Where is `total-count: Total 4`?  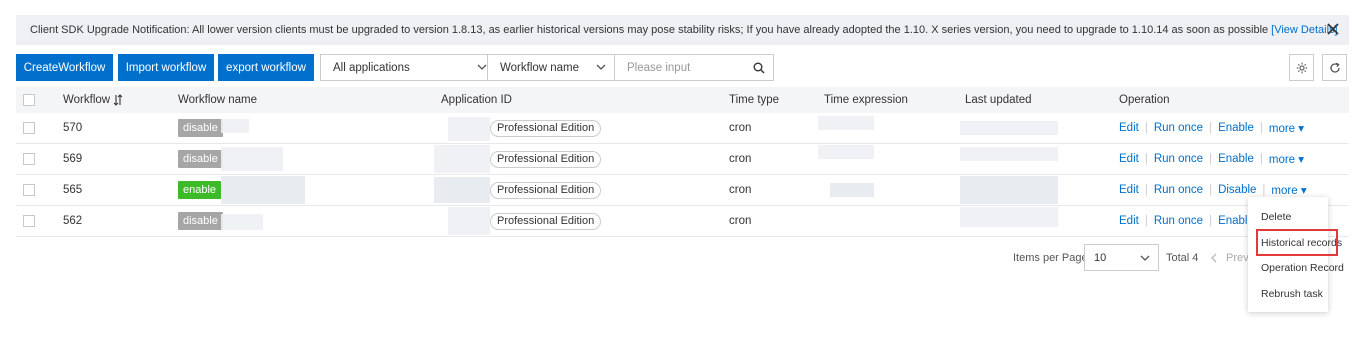
total-count: Total 4 is located at coordinates (1182, 257).